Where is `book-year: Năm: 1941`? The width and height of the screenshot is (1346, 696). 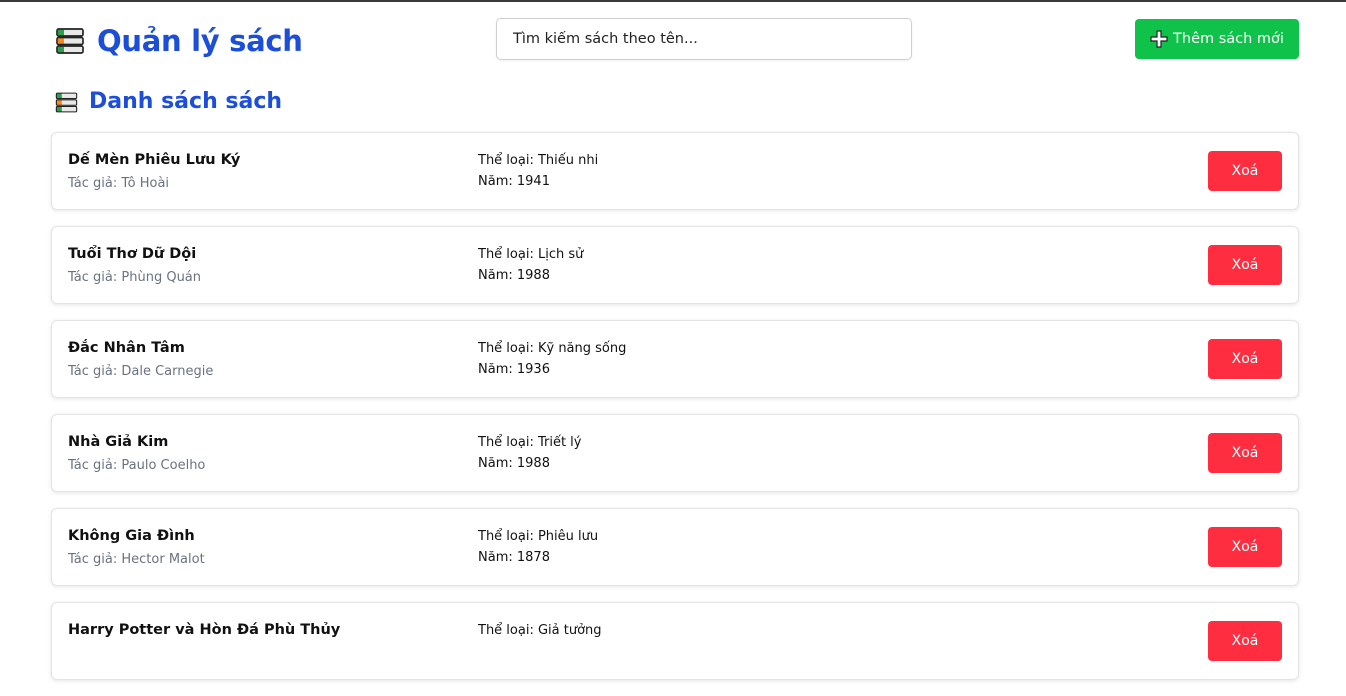 book-year: Năm: 1941 is located at coordinates (514, 181).